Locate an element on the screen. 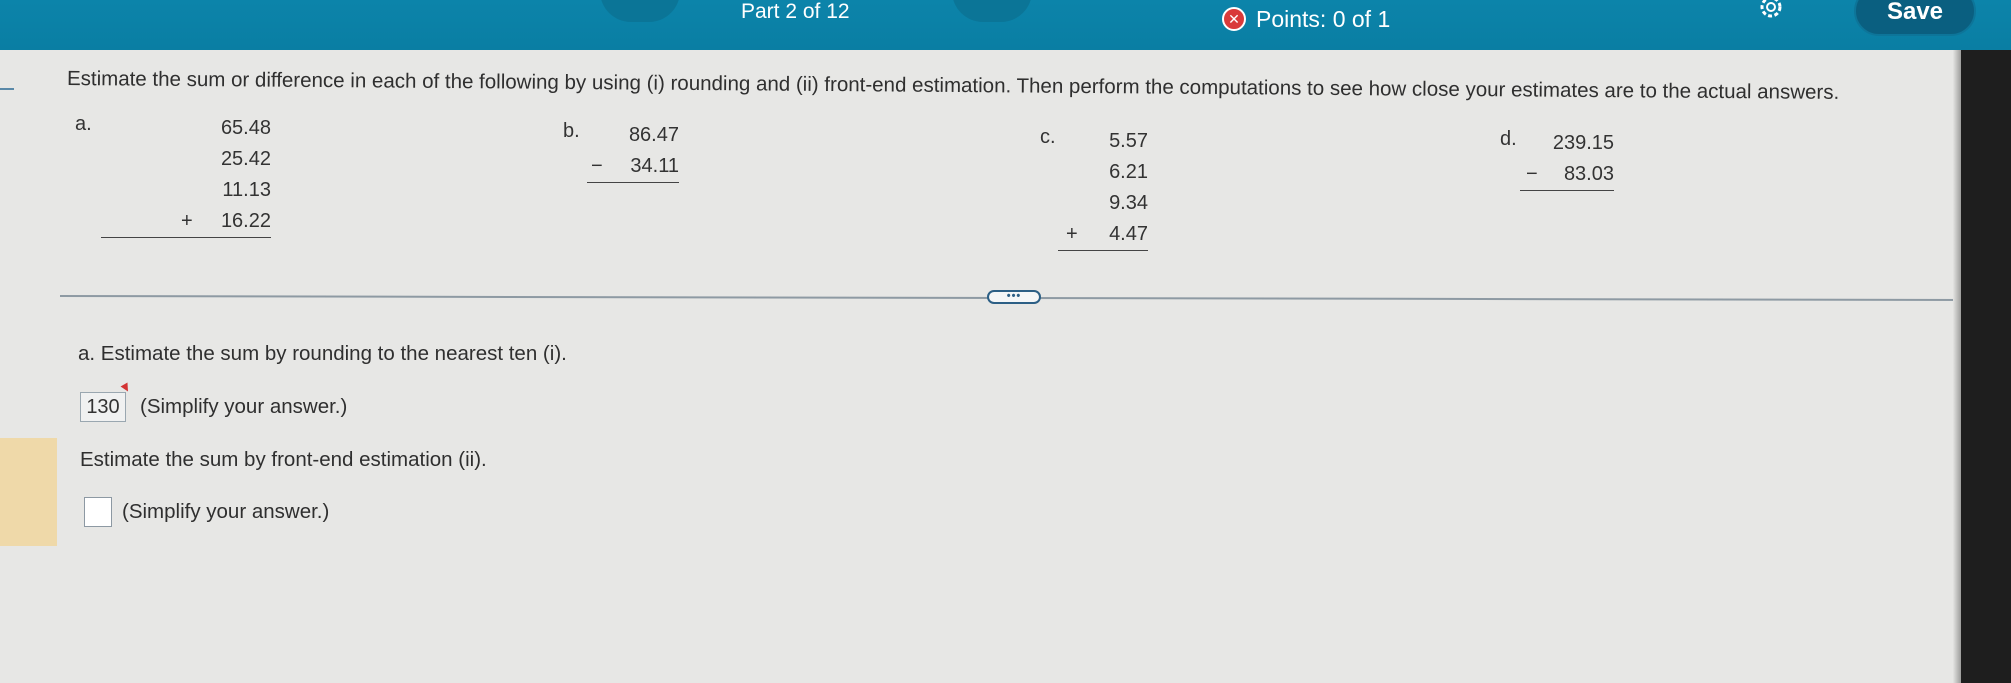 This screenshot has width=2011, height=683. problem-last-row: − 34.11 is located at coordinates (633, 167).